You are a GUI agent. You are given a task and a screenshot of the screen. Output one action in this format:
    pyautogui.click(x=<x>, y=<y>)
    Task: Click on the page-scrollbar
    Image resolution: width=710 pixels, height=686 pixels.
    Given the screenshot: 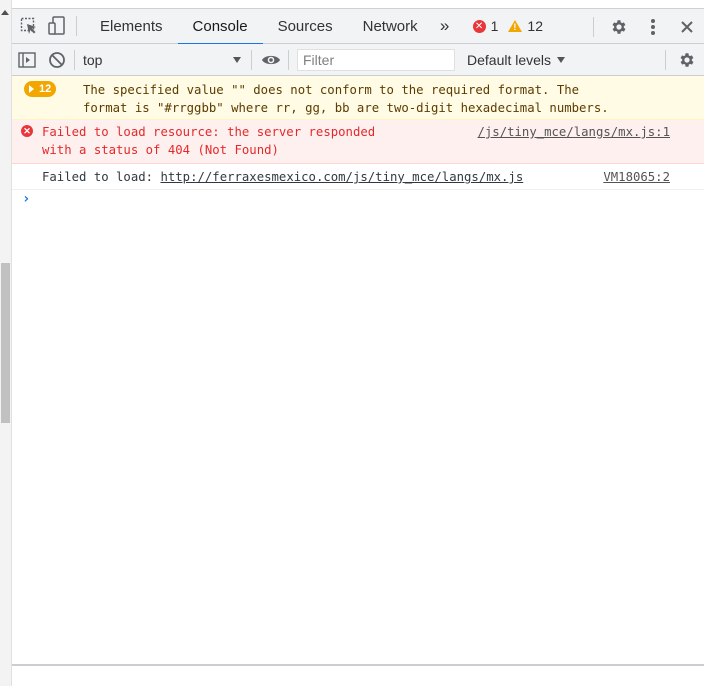 What is the action you would take?
    pyautogui.click(x=6, y=343)
    